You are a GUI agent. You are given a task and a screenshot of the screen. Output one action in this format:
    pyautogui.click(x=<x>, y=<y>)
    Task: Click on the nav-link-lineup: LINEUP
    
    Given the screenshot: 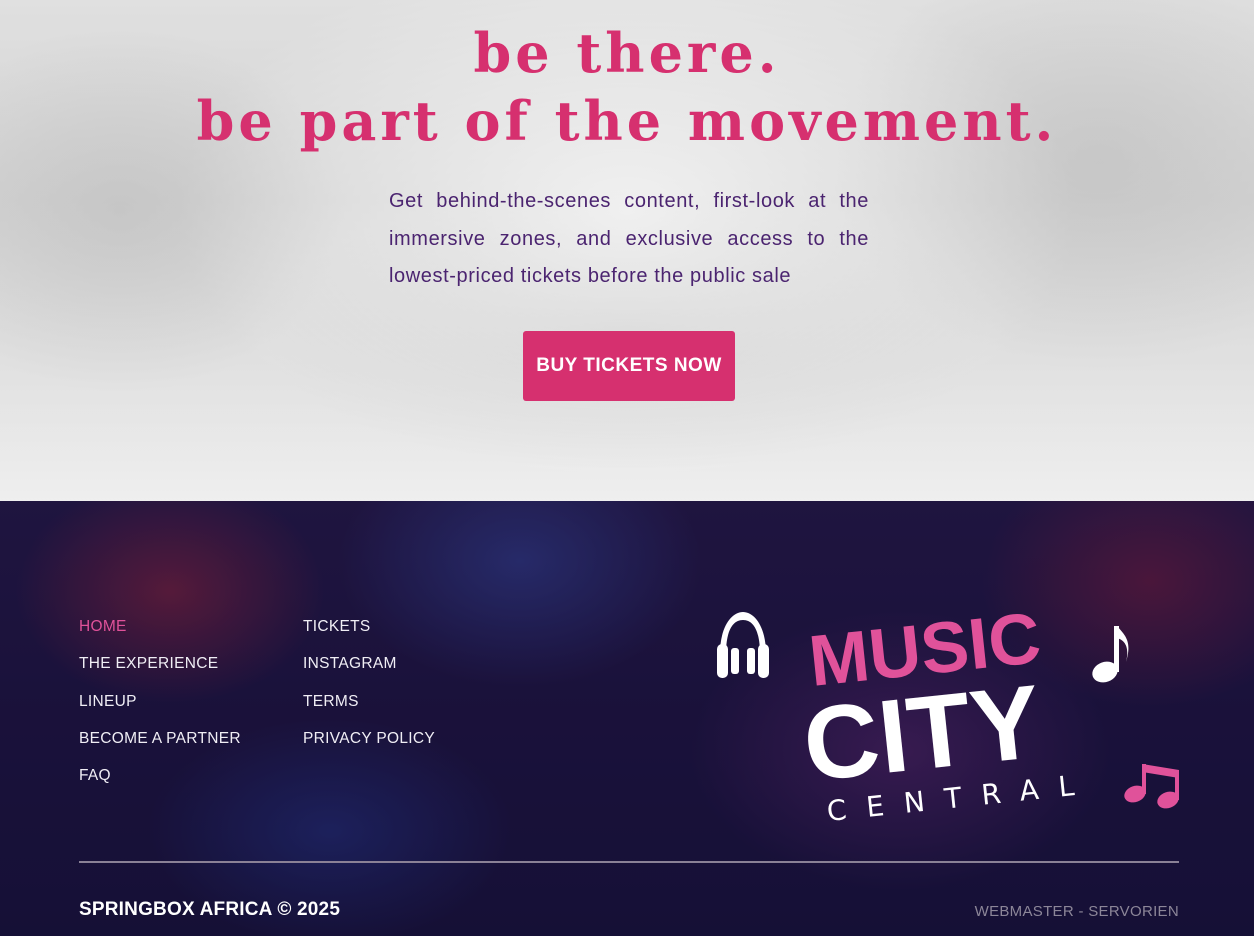 What is the action you would take?
    pyautogui.click(x=108, y=701)
    